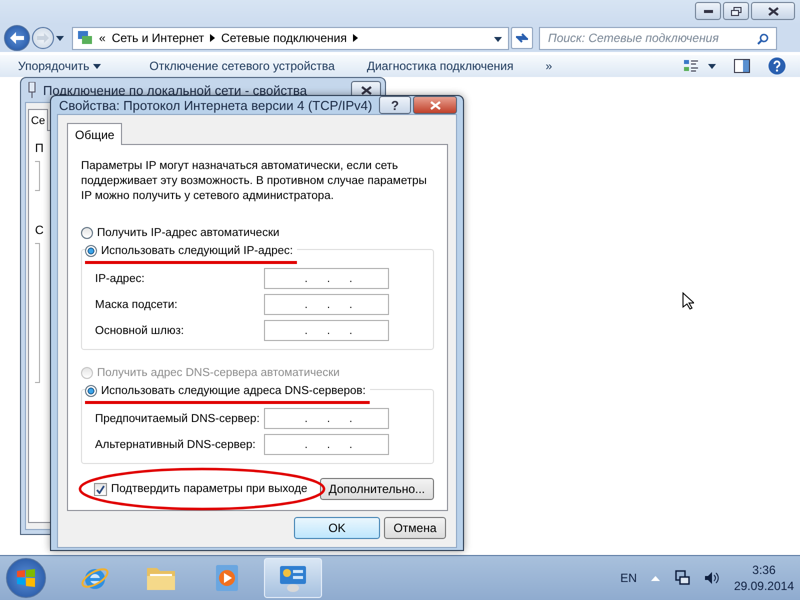 The image size is (800, 600). What do you see at coordinates (139, 330) in the screenshot?
I see `field-label: Основной шлюз:` at bounding box center [139, 330].